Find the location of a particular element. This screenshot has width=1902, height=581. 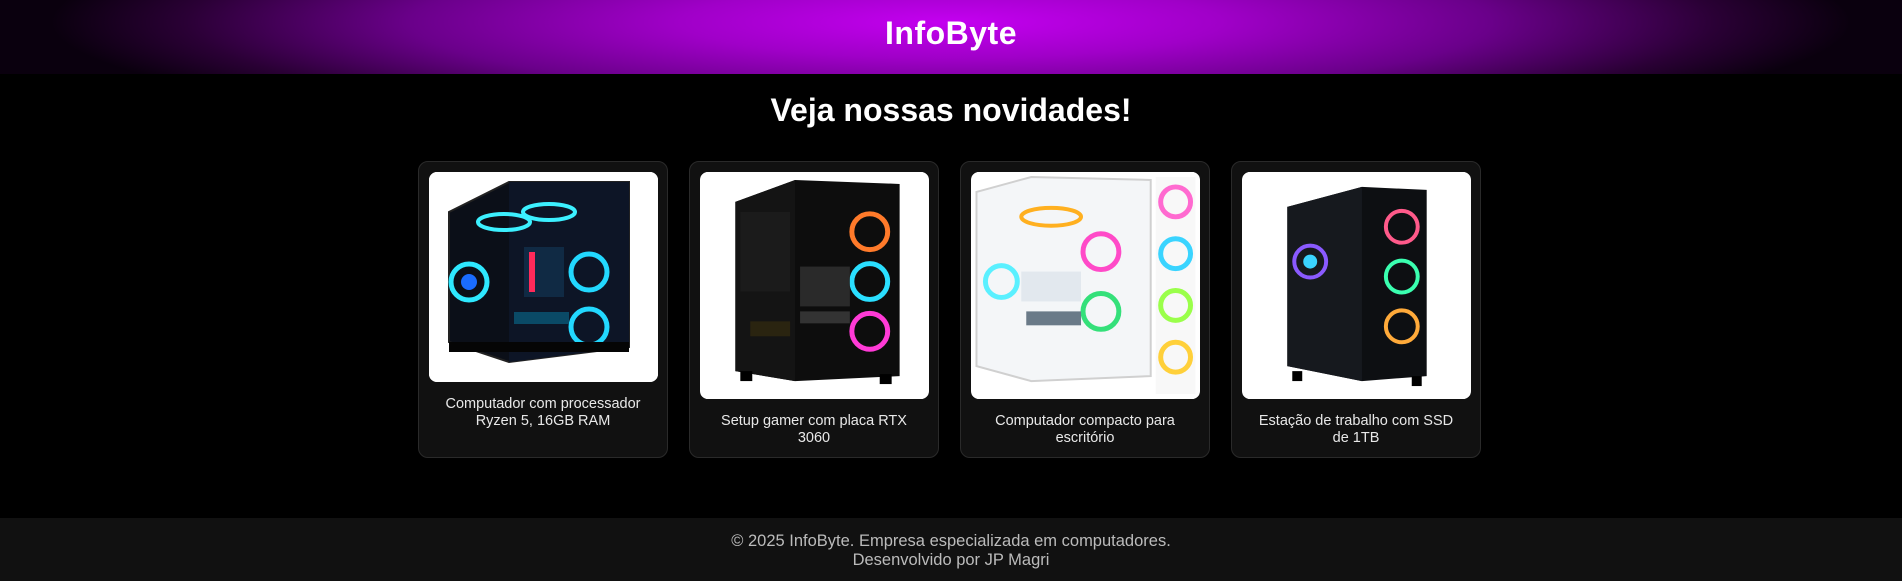

product-card: Estação de trabalho com SSD de 1TB is located at coordinates (1356, 309).